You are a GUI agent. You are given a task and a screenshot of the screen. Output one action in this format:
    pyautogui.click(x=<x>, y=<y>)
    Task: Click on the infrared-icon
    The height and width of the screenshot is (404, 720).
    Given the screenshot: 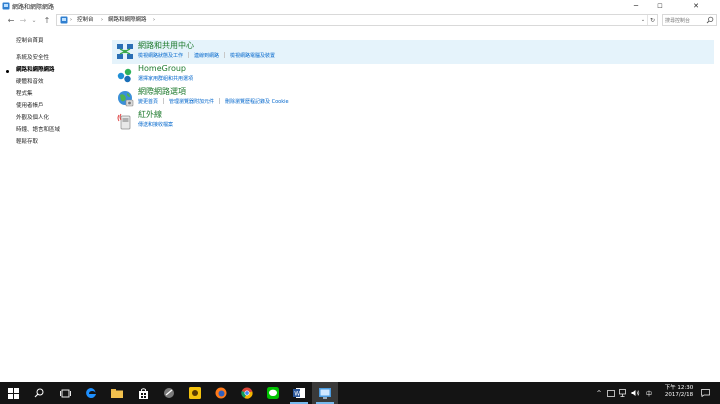 What is the action you would take?
    pyautogui.click(x=124, y=121)
    